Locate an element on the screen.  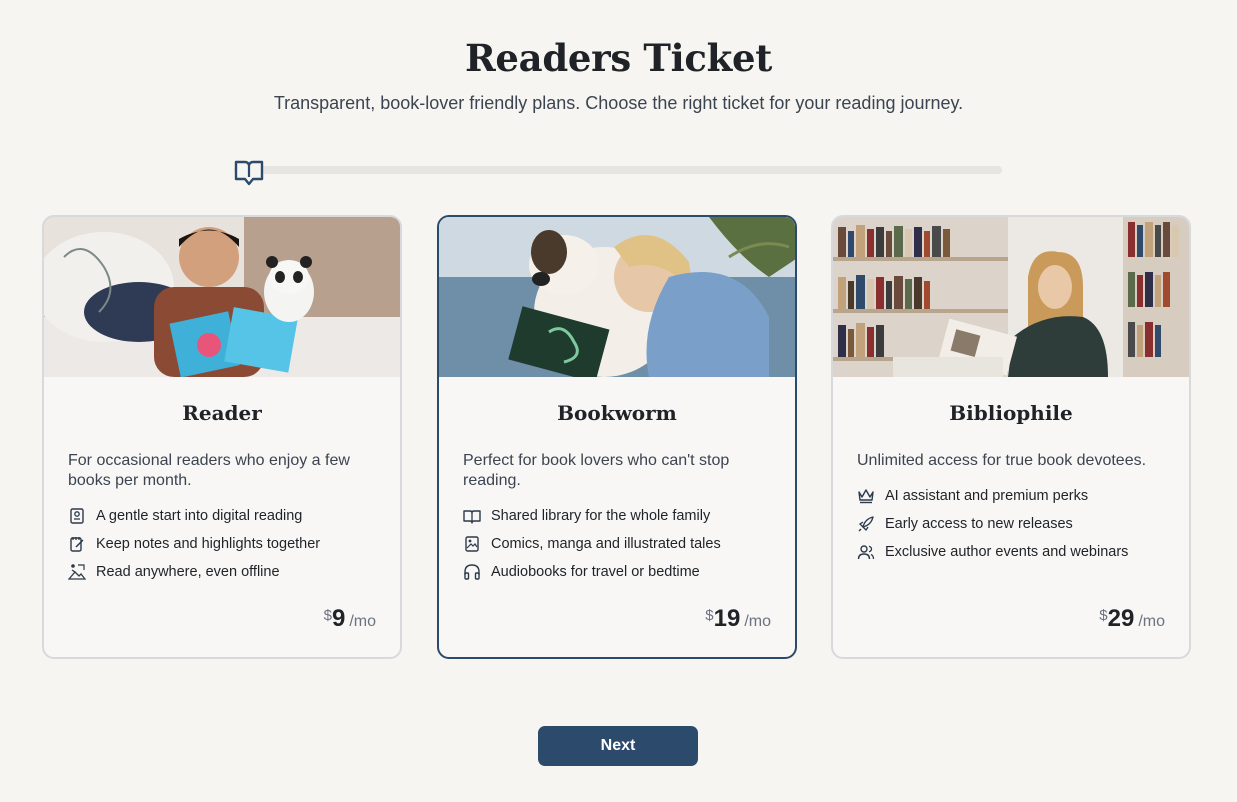
crown-icon is located at coordinates (866, 496).